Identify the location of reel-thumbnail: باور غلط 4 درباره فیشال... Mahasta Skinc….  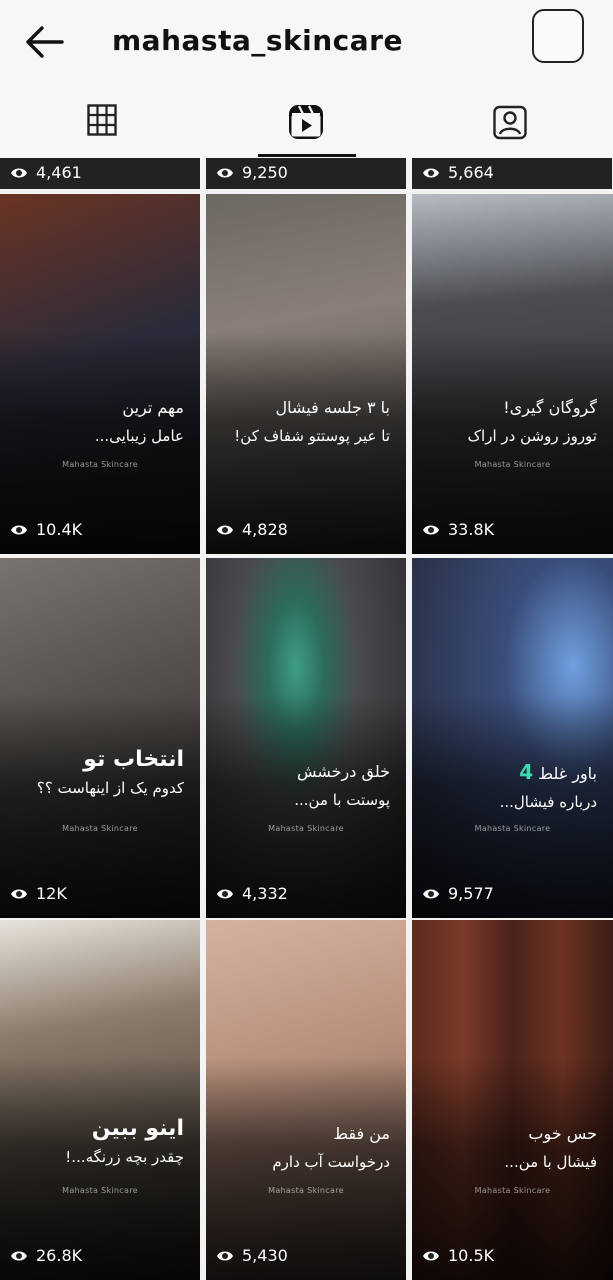
(512, 738).